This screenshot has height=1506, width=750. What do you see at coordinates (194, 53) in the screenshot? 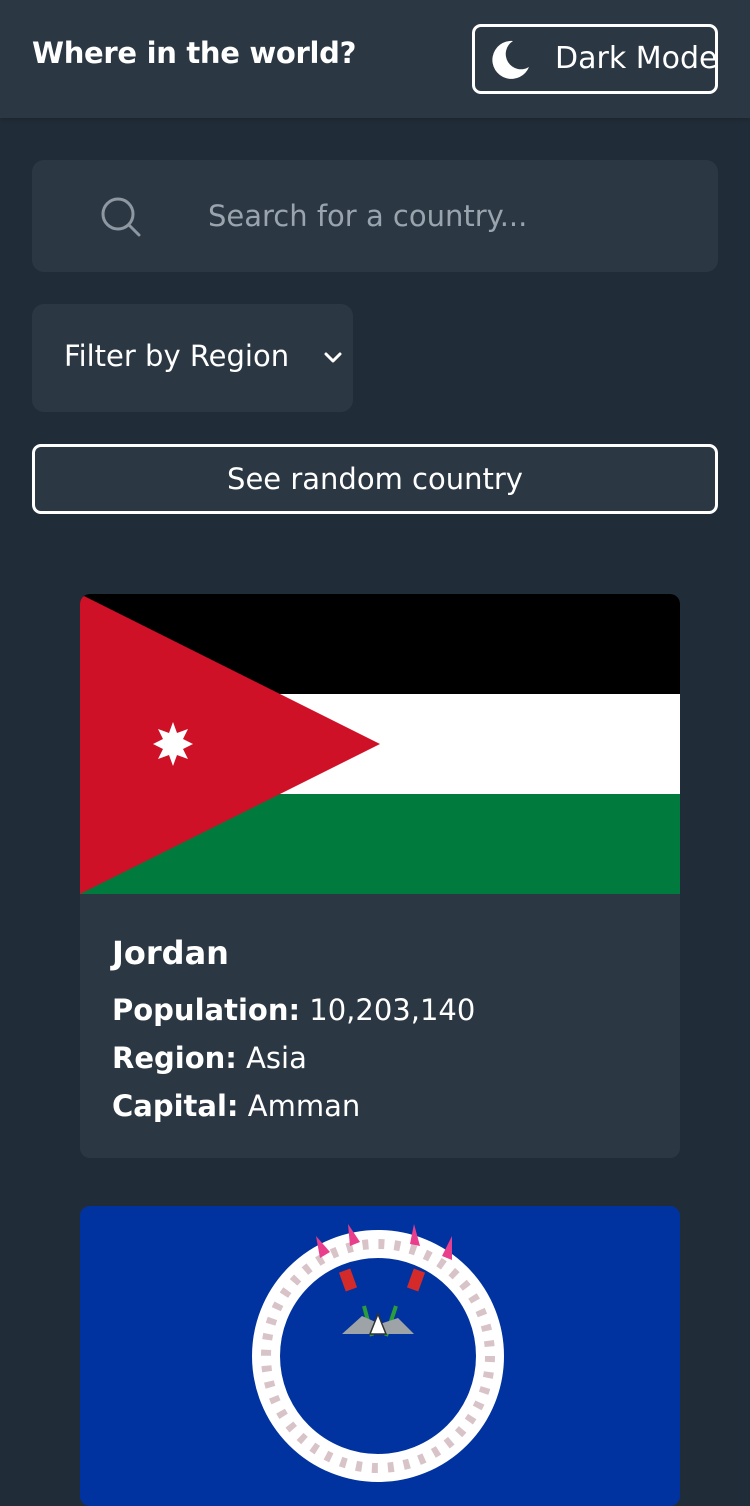
I see `app-title: Where in the world?` at bounding box center [194, 53].